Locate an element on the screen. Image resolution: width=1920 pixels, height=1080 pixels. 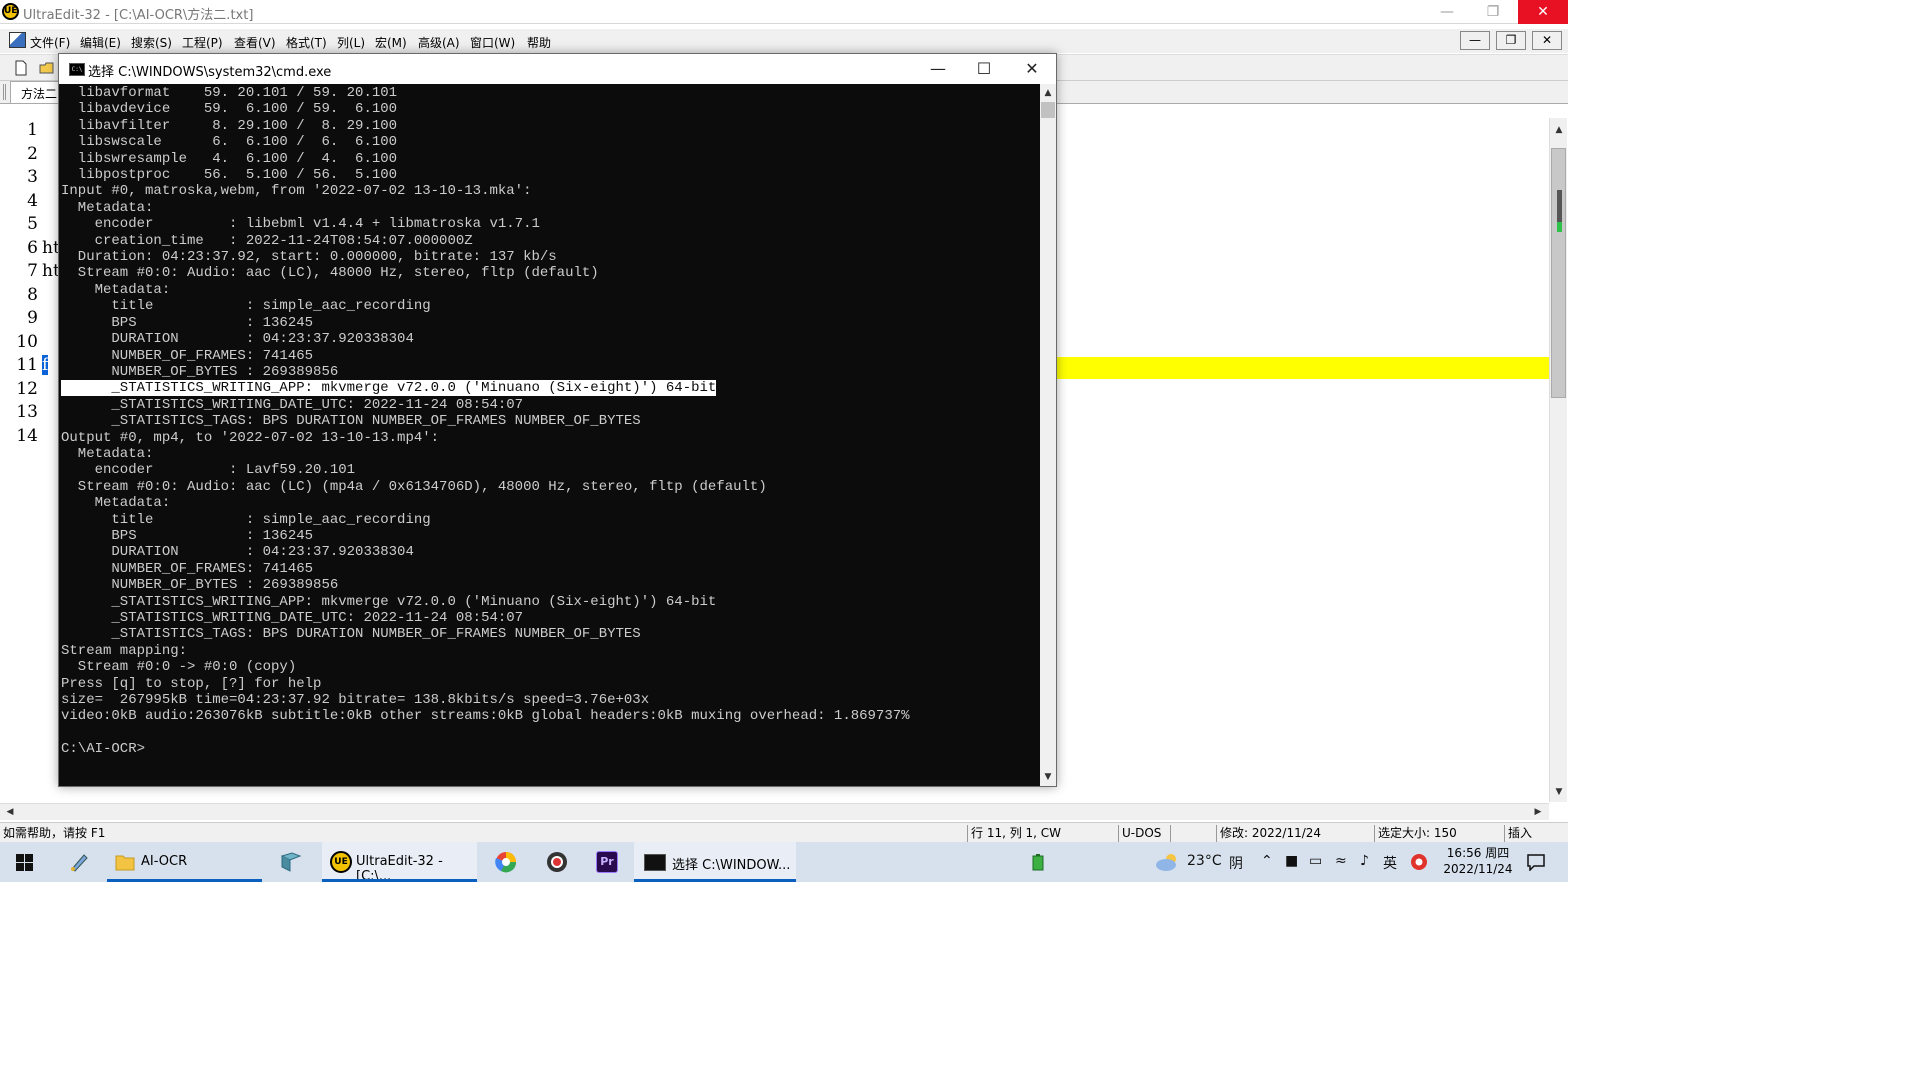
menu-help: 帮助 is located at coordinates (539, 42).